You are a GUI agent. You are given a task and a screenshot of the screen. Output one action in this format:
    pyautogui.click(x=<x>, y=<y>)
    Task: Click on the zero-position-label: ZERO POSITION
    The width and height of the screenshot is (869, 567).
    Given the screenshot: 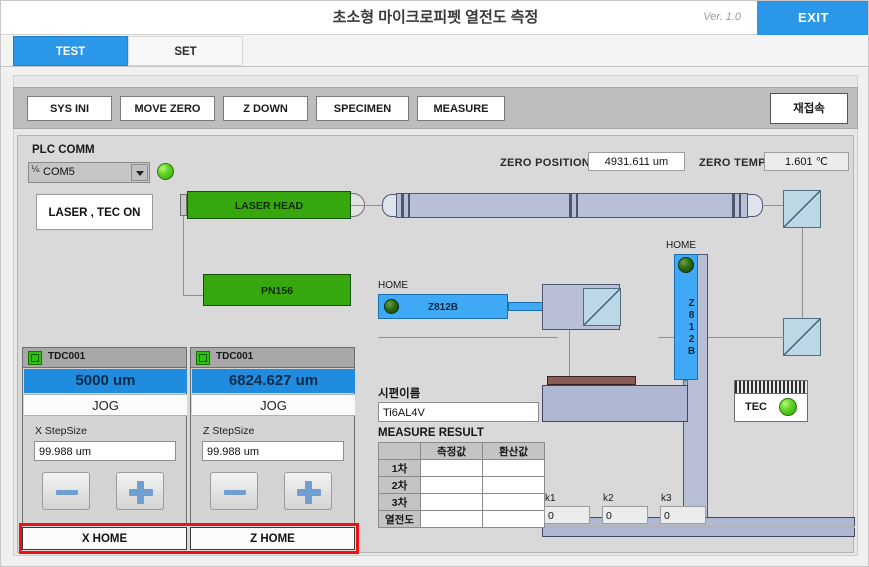 What is the action you would take?
    pyautogui.click(x=545, y=163)
    